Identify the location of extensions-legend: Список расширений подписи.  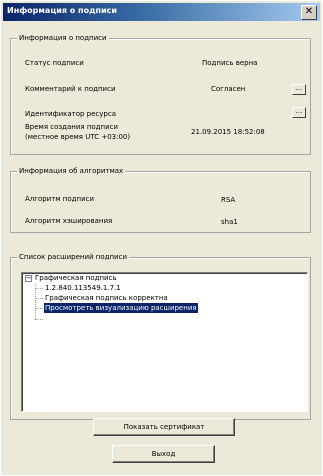
(73, 257).